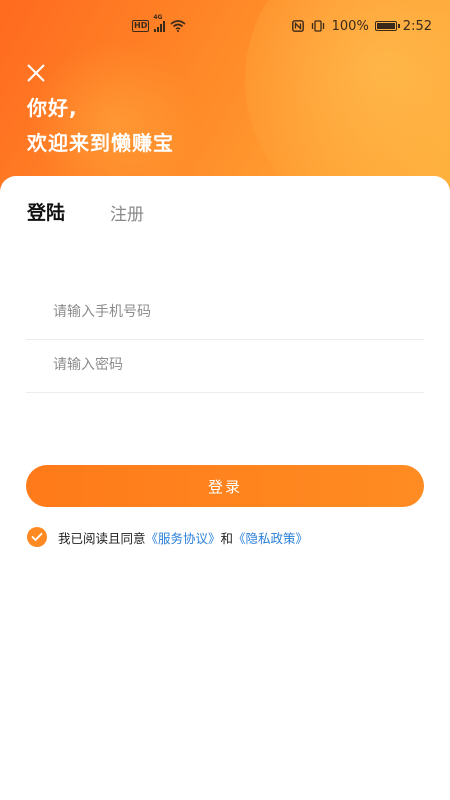 This screenshot has height=800, width=450. What do you see at coordinates (36, 73) in the screenshot?
I see `close-icon` at bounding box center [36, 73].